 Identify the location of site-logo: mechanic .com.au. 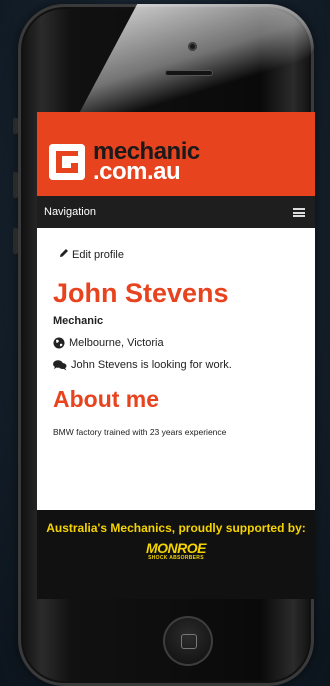
(146, 162).